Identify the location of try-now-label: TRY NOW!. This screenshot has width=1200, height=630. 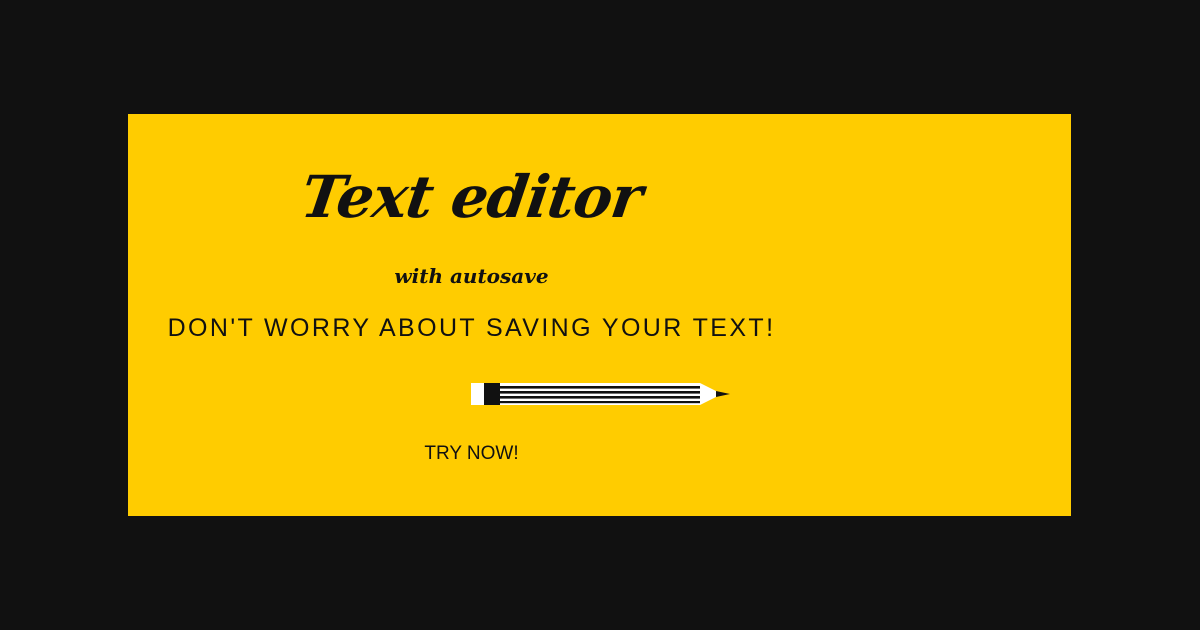
(471, 453).